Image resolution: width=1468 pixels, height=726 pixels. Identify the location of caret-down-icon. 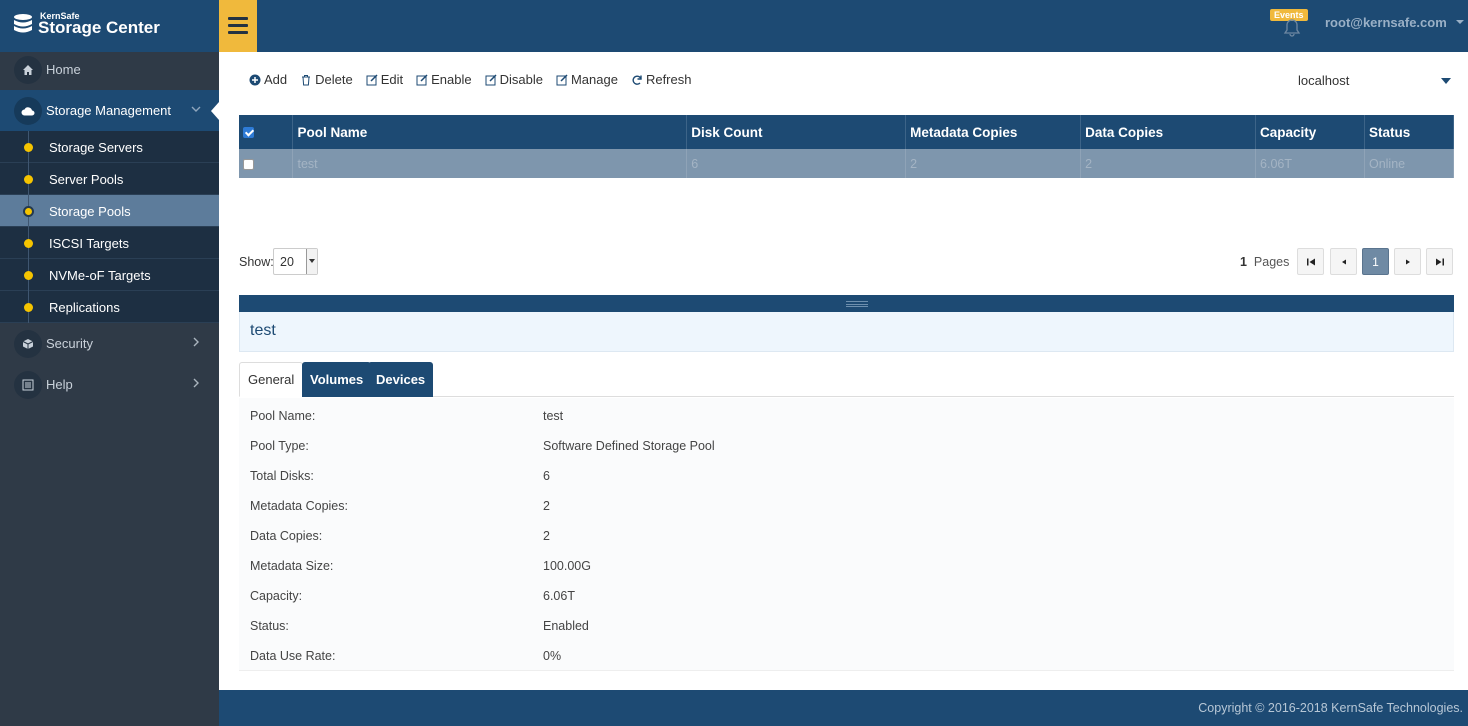
(1460, 22).